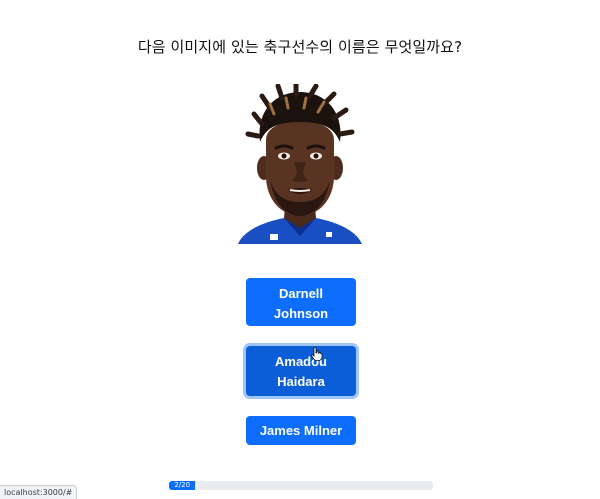 This screenshot has width=600, height=499. I want to click on browser-status-url: localhost:3000/#, so click(39, 492).